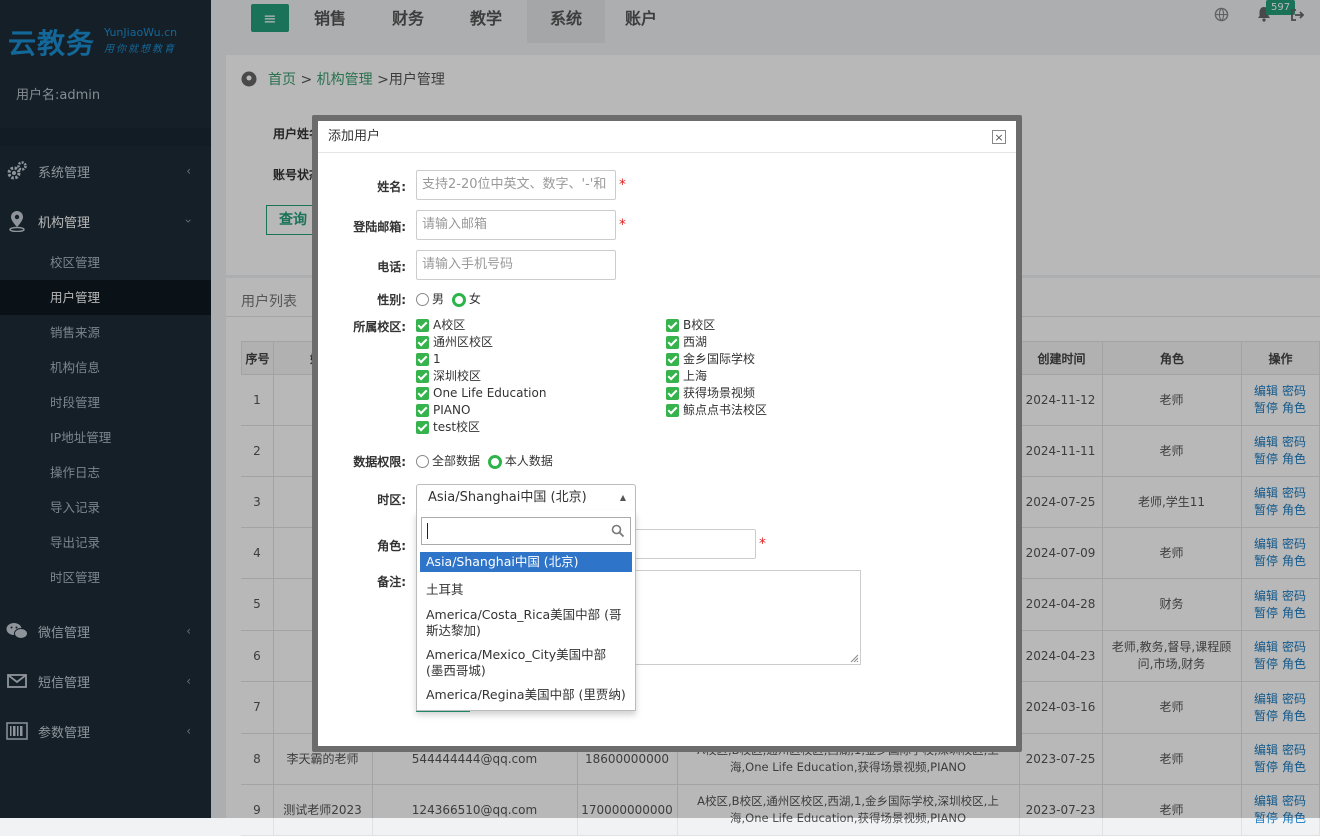 This screenshot has height=836, width=1320. What do you see at coordinates (391, 267) in the screenshot?
I see `phone-label: 电话:` at bounding box center [391, 267].